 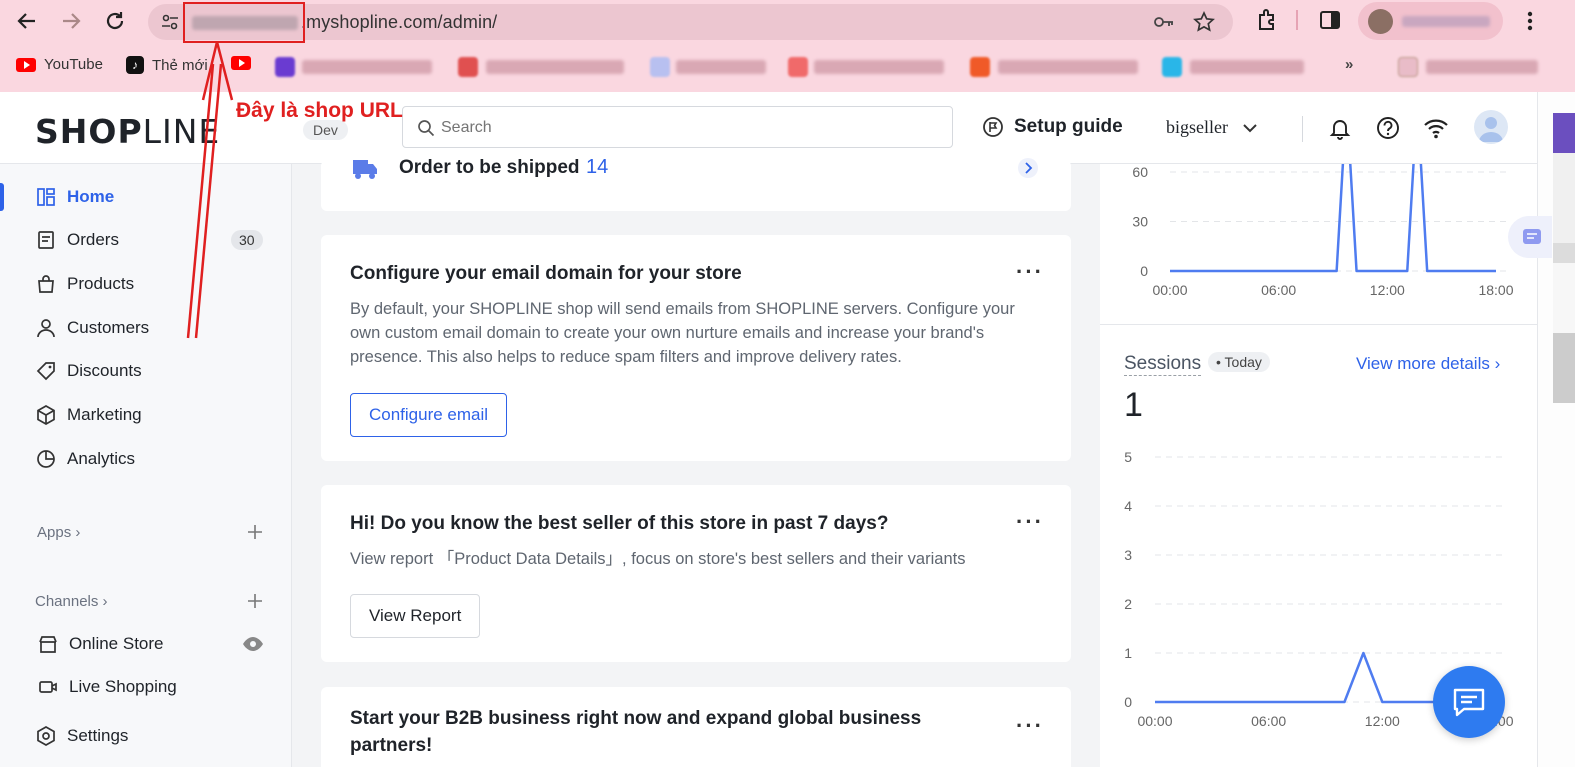 What do you see at coordinates (1318, 324) in the screenshot?
I see `panel-divider` at bounding box center [1318, 324].